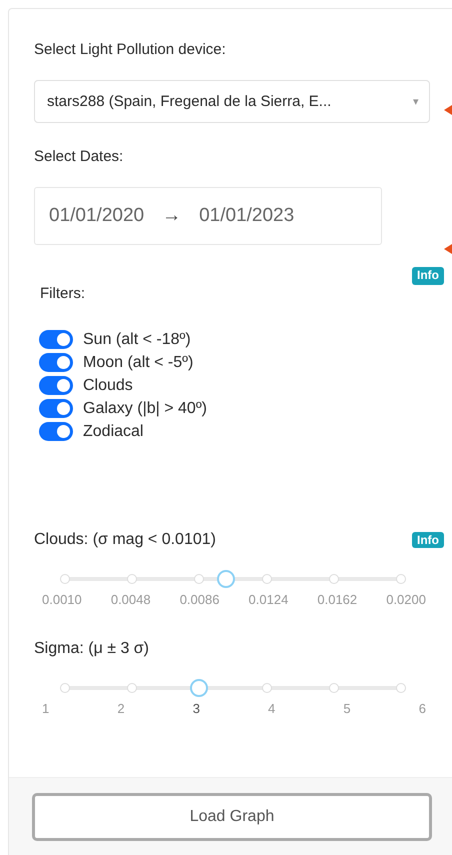 The height and width of the screenshot is (855, 452). Describe the element at coordinates (130, 600) in the screenshot. I see `tick-label: 0.0048` at that location.